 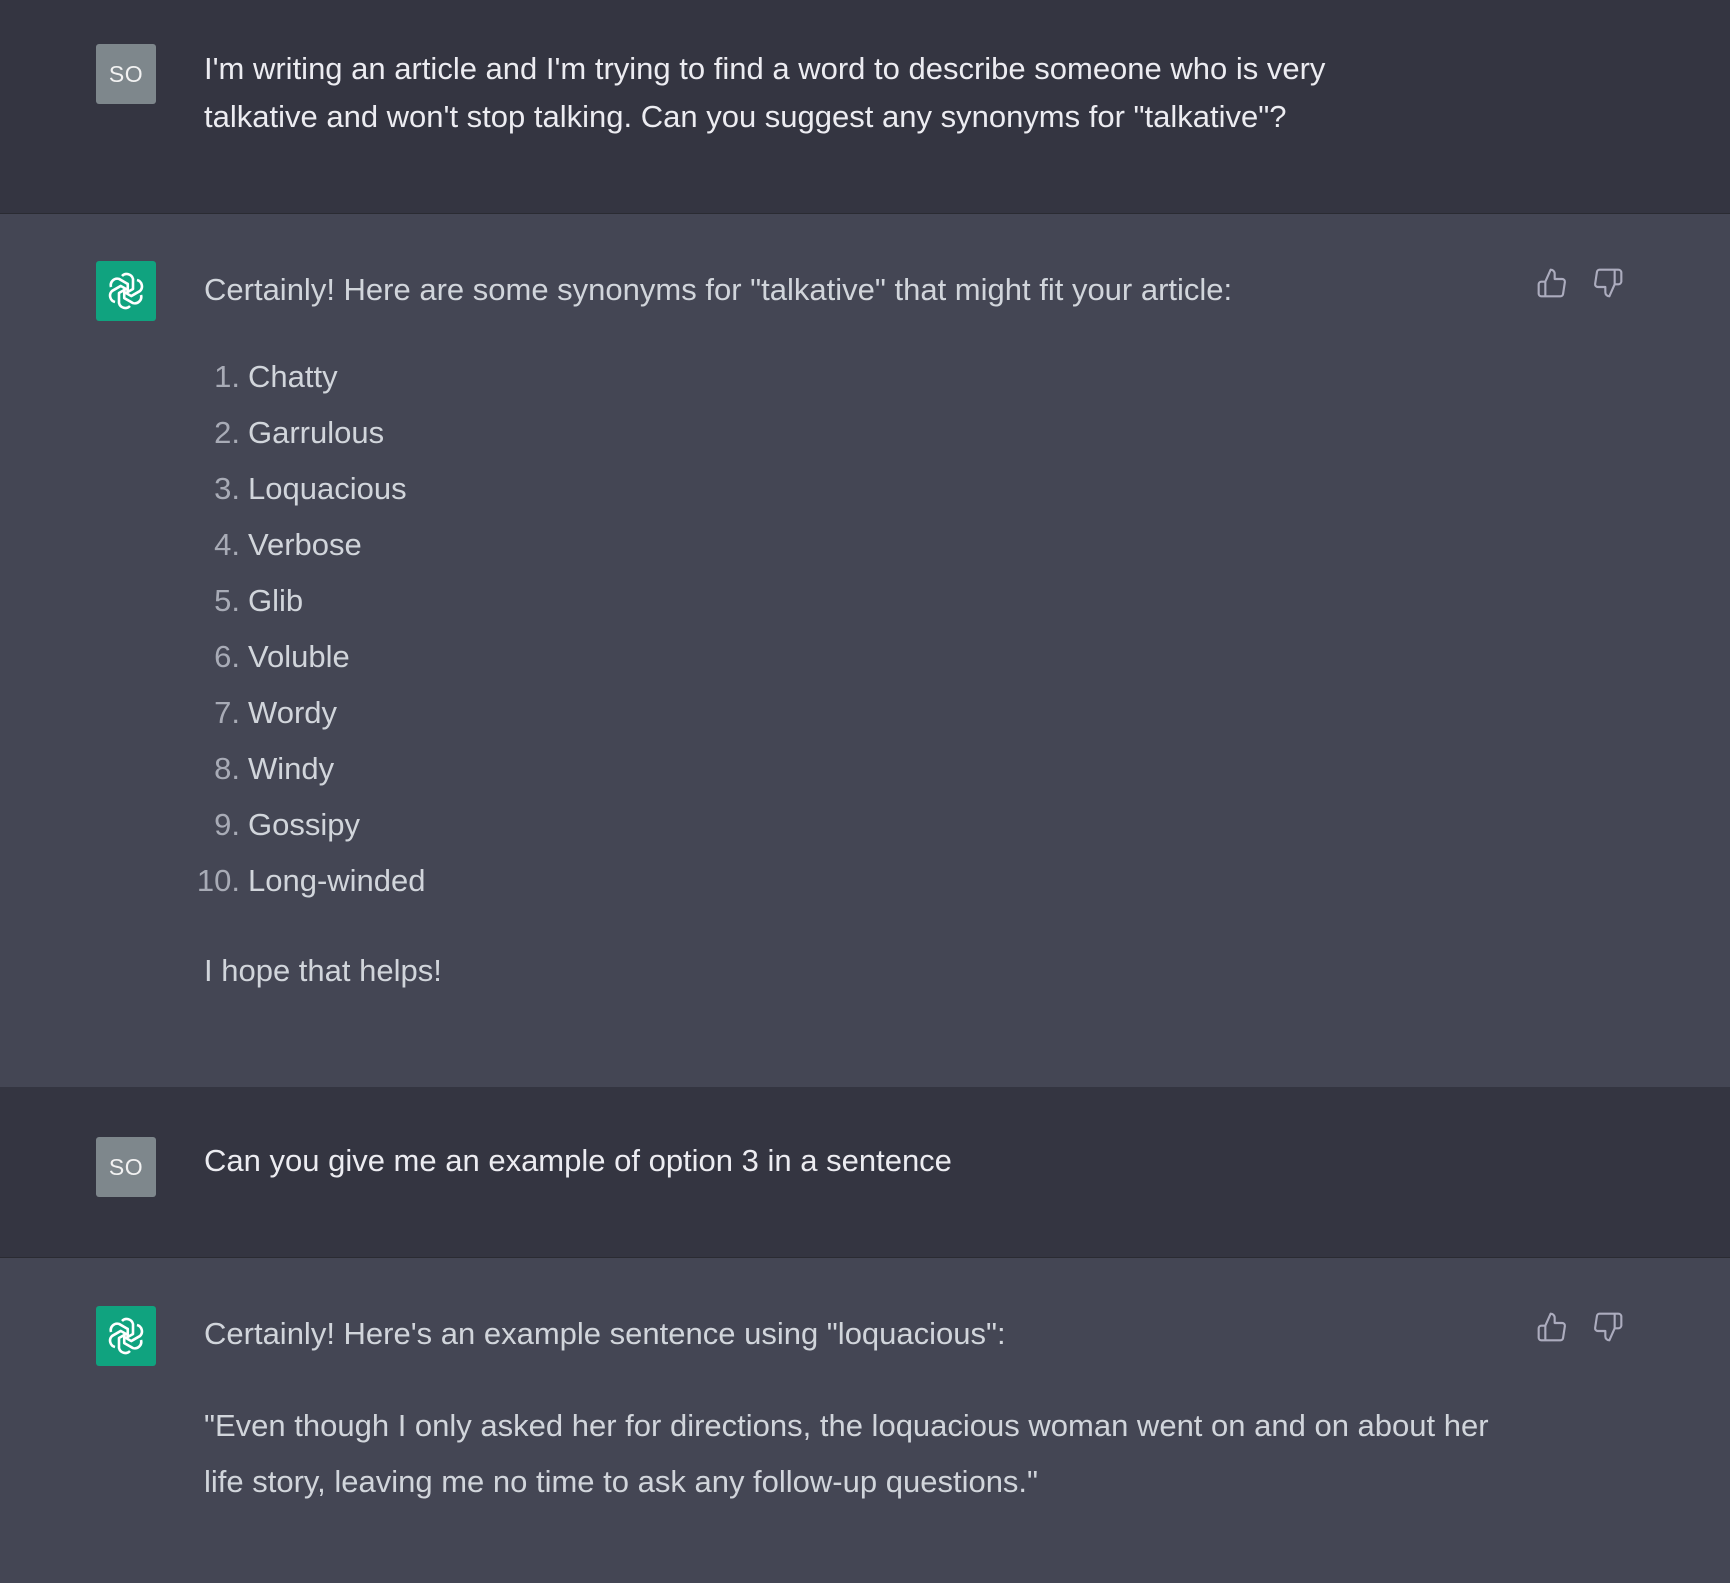 I want to click on list-number: 2., so click(x=227, y=432).